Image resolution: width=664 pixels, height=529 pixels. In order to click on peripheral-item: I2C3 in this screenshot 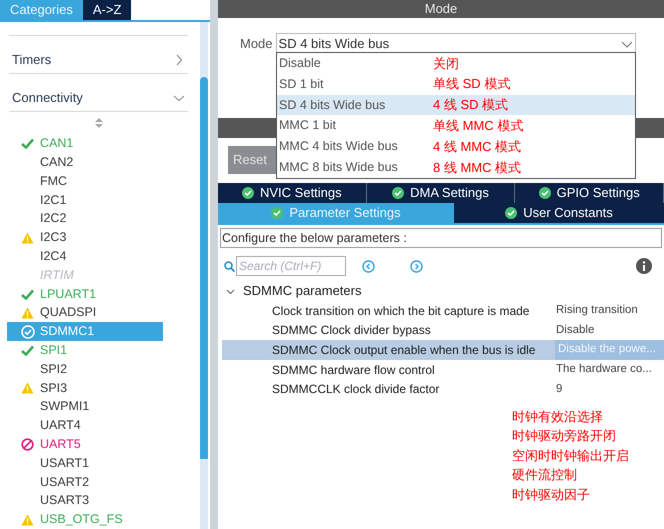, I will do `click(98, 238)`.